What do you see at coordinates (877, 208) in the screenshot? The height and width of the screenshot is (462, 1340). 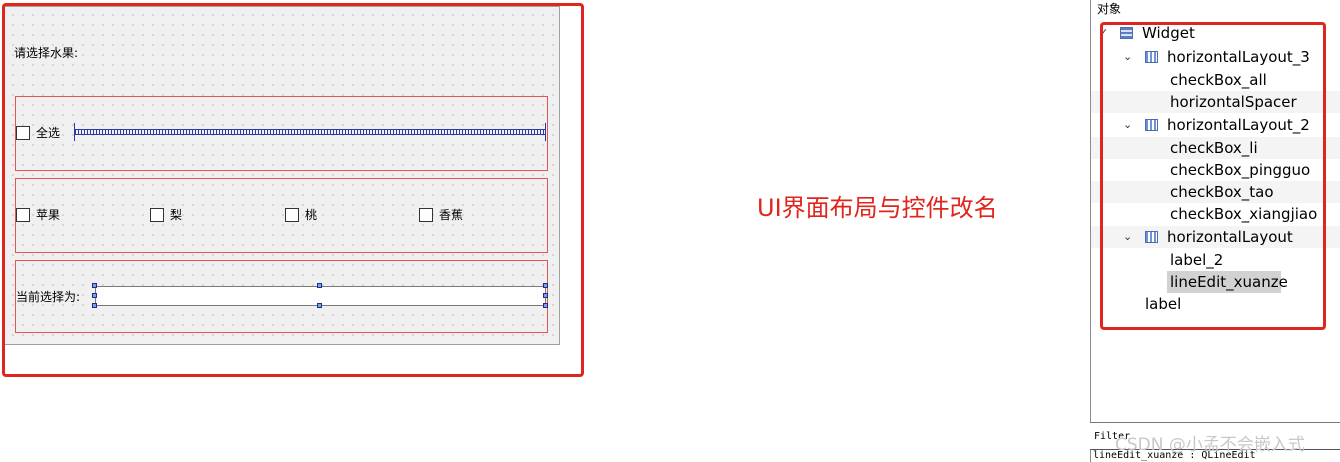 I see `annotation-text: UI界面布局与控件改名` at bounding box center [877, 208].